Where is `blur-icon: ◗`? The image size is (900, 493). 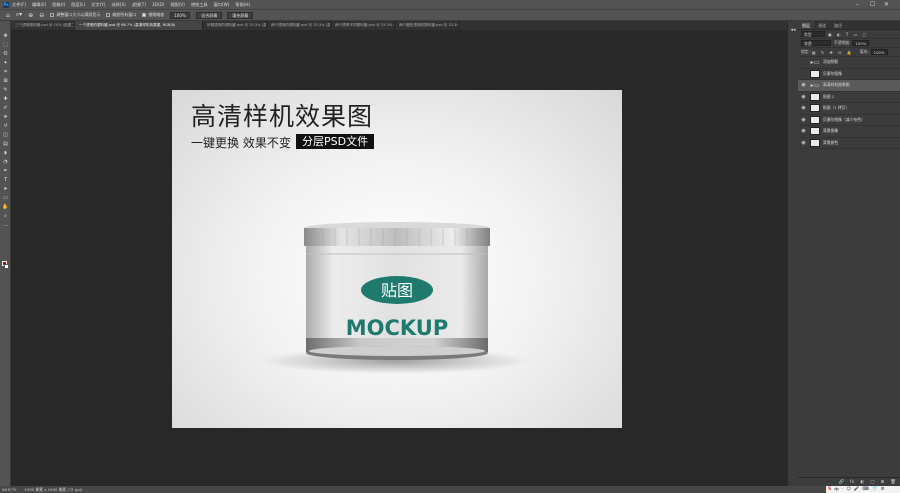 blur-icon: ◗ is located at coordinates (5, 152).